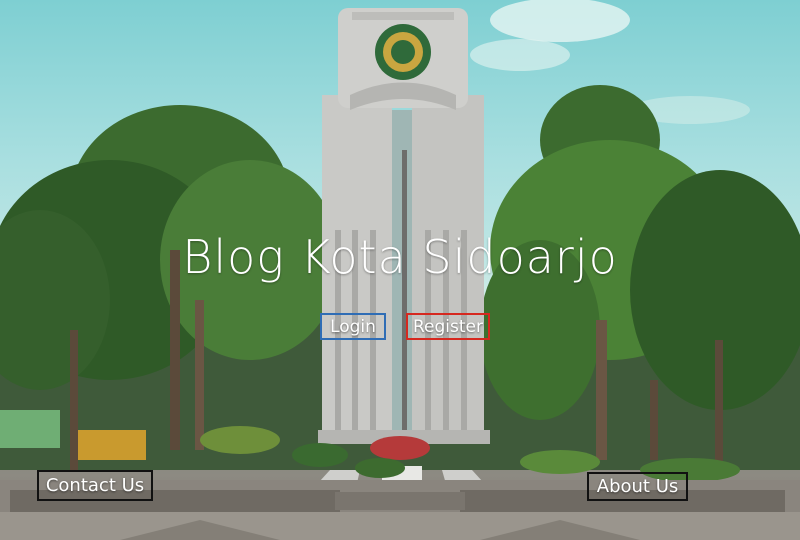  Describe the element at coordinates (400, 257) in the screenshot. I see `site-title: Blog Kota Sidoarjo` at that location.